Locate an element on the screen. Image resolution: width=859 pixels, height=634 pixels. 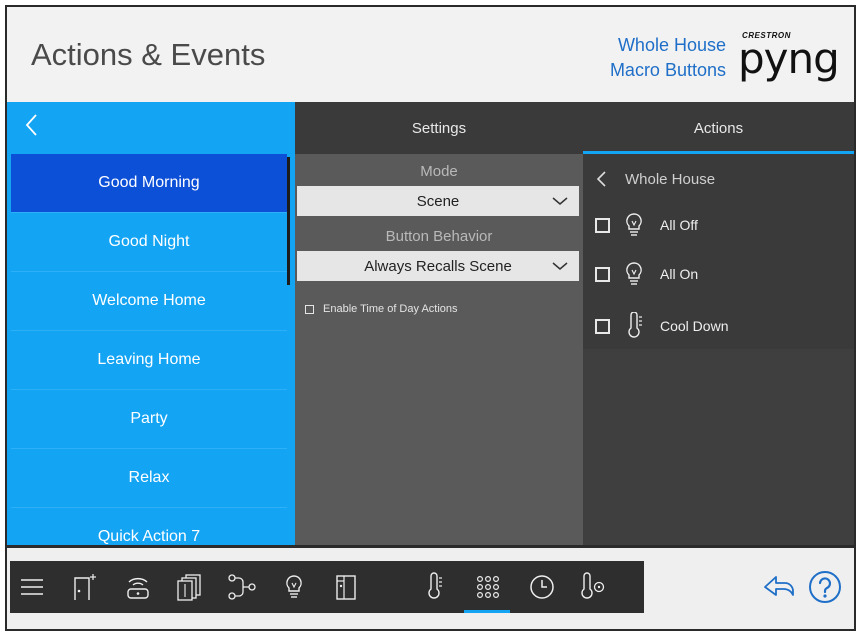
logo-brand-big: pyng is located at coordinates (789, 58).